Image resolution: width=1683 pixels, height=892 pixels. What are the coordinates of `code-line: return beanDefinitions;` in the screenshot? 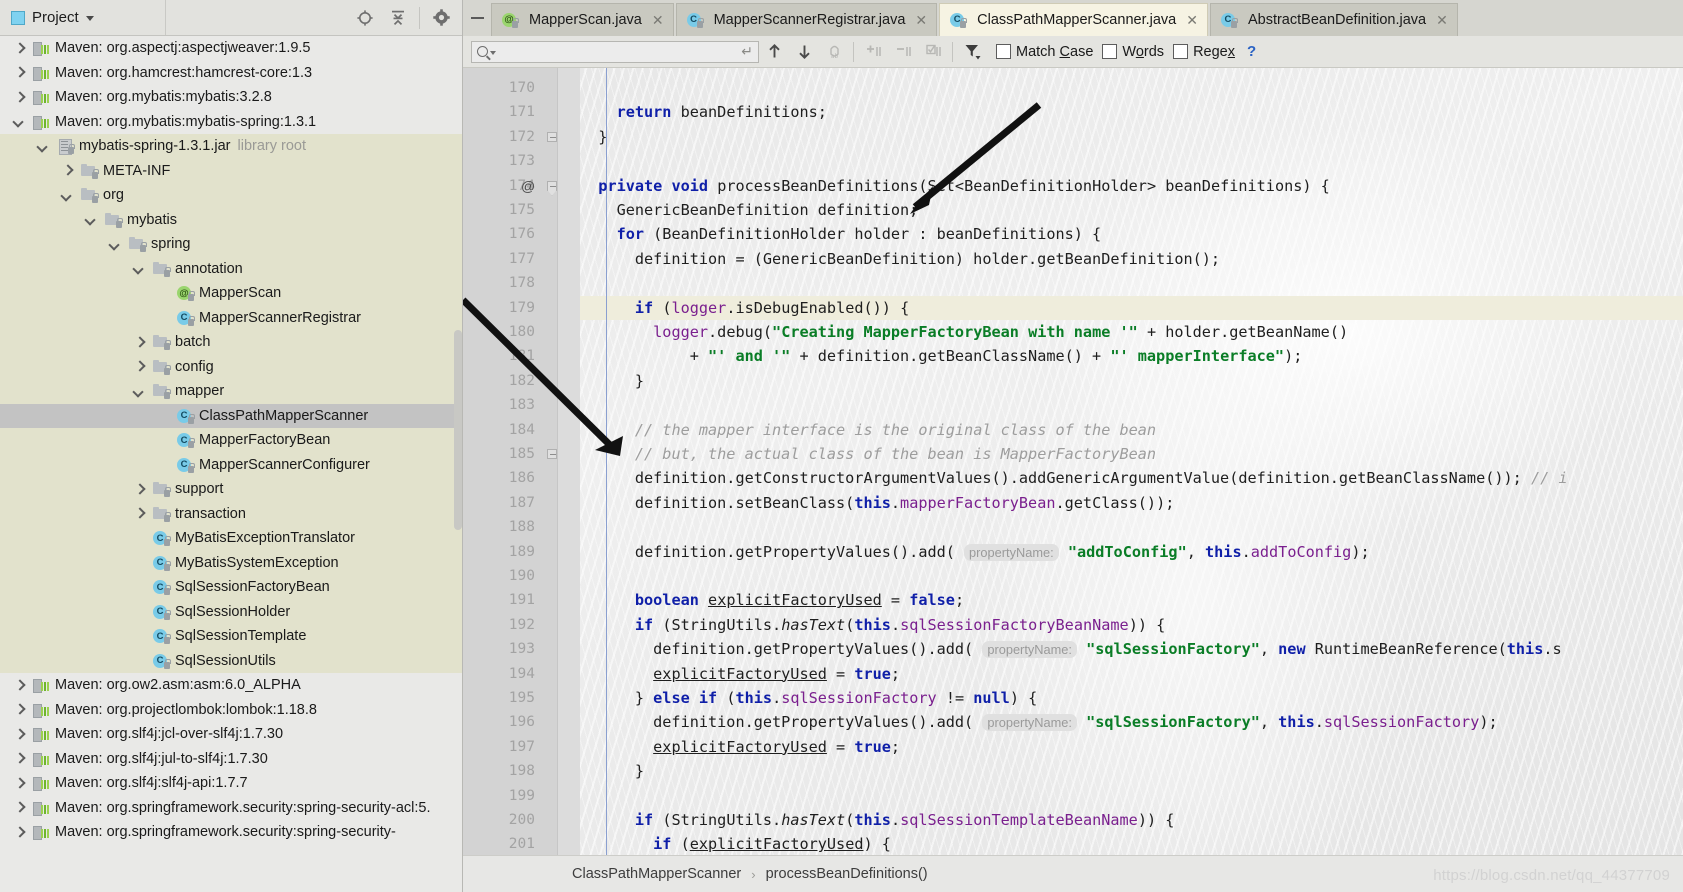 It's located at (1131, 112).